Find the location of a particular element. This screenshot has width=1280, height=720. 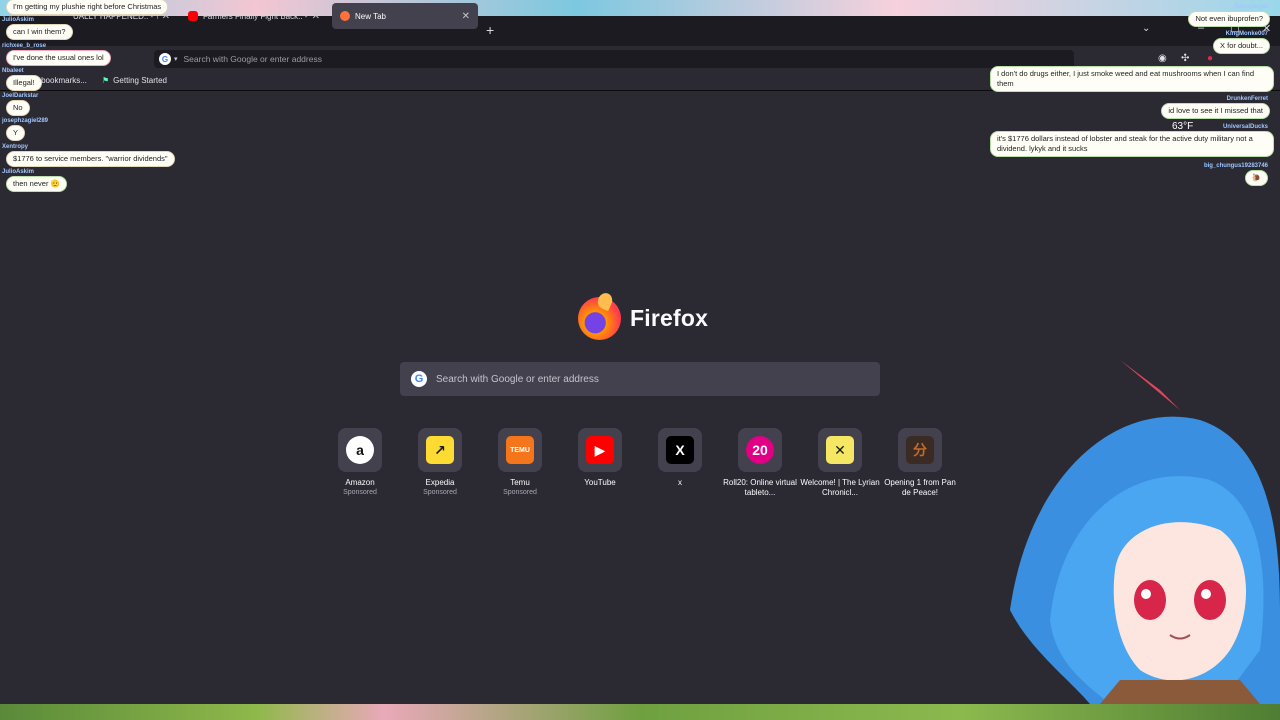

chat-message: Not even ibuprofen? is located at coordinates (1229, 19).